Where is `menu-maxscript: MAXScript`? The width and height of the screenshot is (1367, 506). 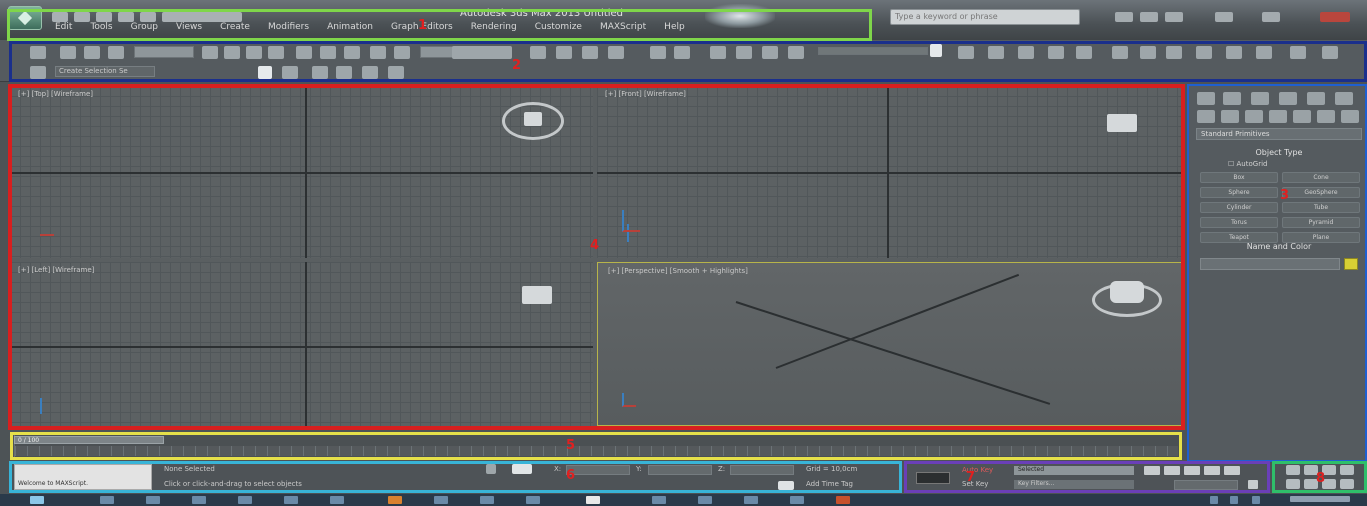
menu-maxscript: MAXScript is located at coordinates (623, 29).